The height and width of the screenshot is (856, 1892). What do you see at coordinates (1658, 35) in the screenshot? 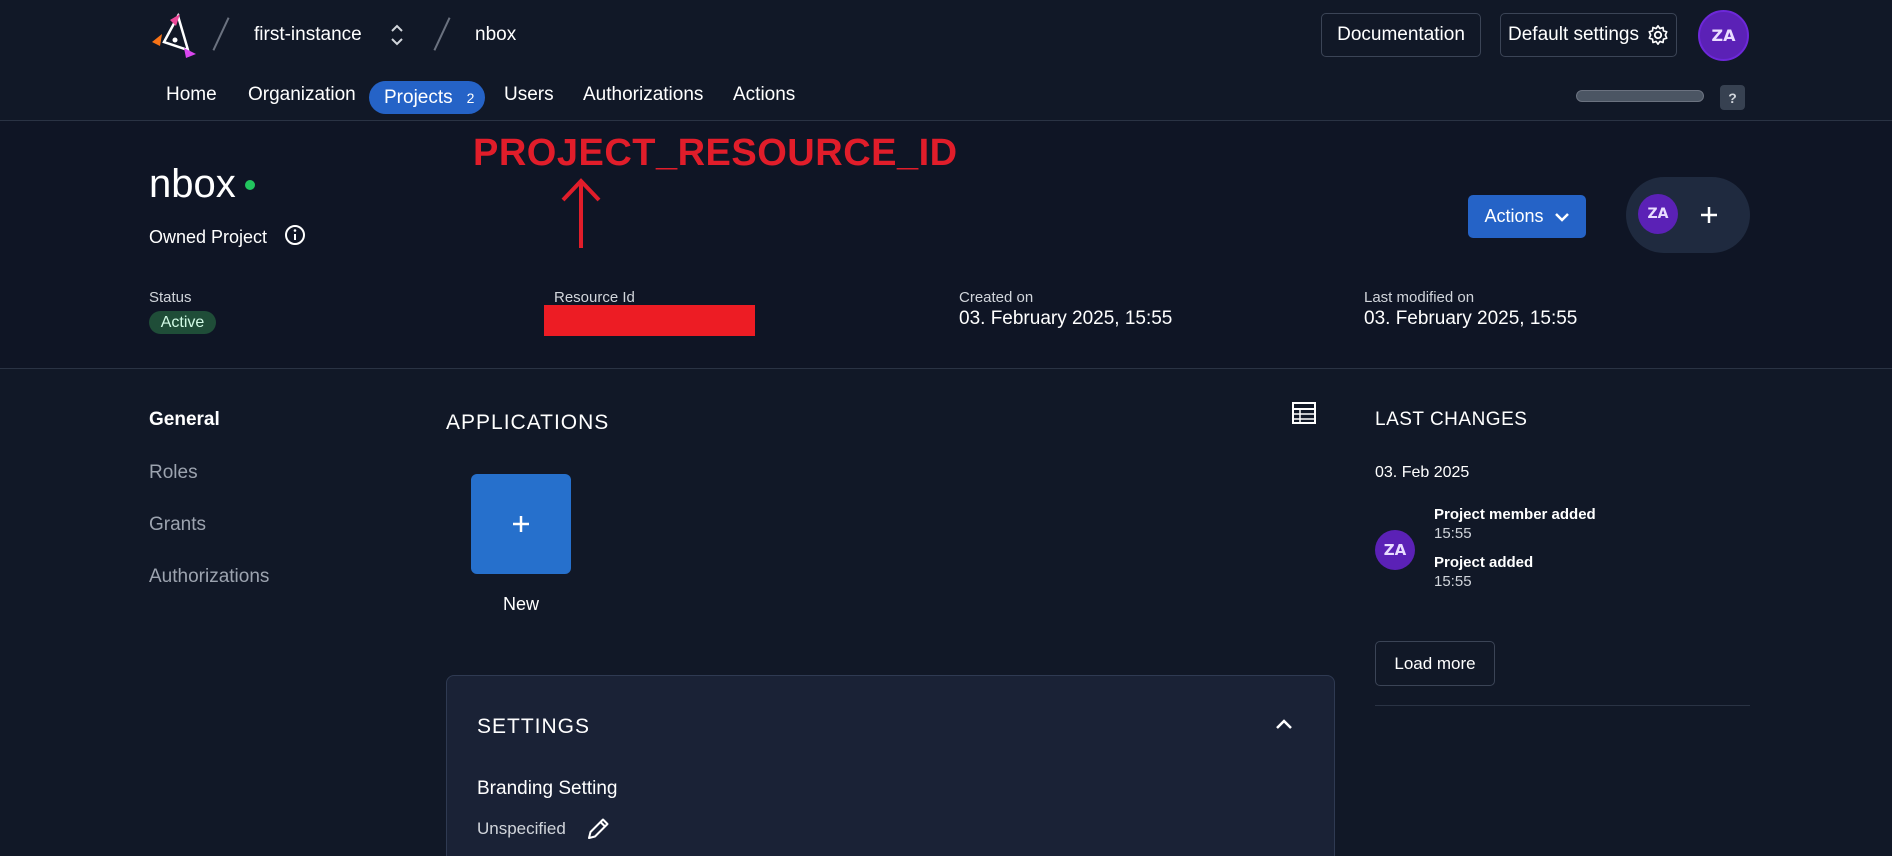
I see `gear-icon` at bounding box center [1658, 35].